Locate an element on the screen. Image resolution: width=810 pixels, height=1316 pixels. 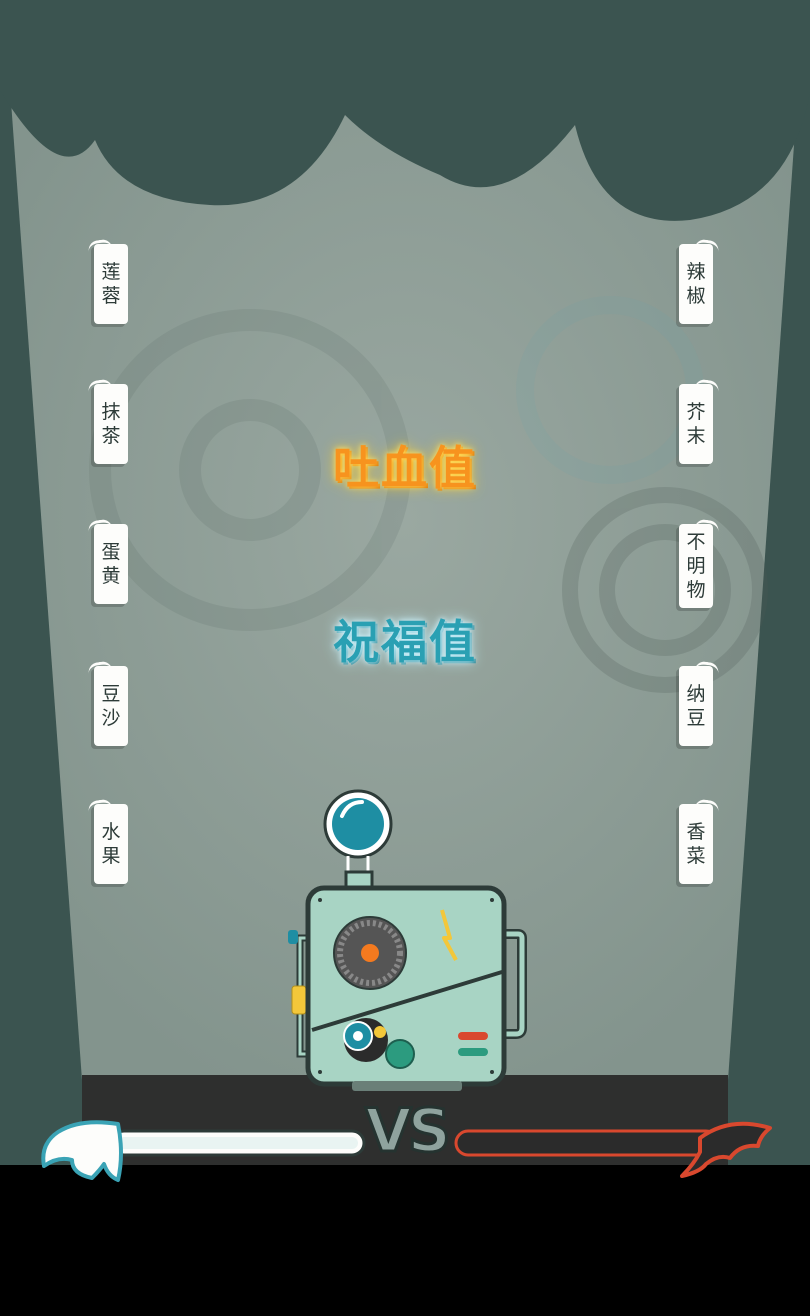
blessing-value-label: 祝福值 is located at coordinates (405, 642).